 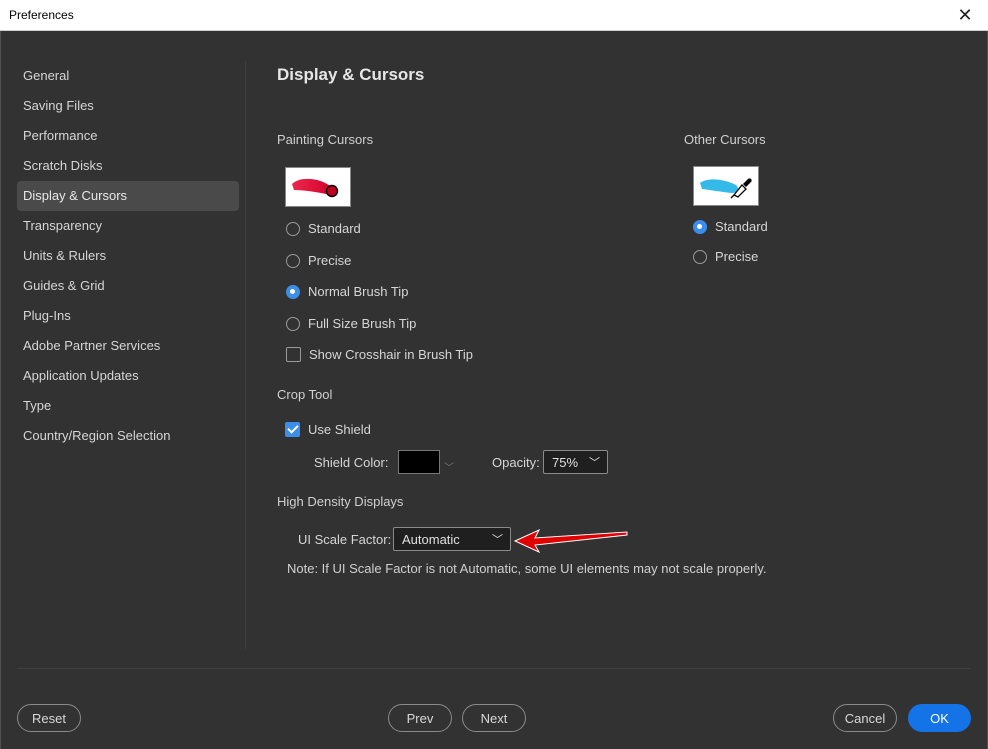 What do you see at coordinates (293, 323) in the screenshot?
I see `radio-full-size-brush-tip` at bounding box center [293, 323].